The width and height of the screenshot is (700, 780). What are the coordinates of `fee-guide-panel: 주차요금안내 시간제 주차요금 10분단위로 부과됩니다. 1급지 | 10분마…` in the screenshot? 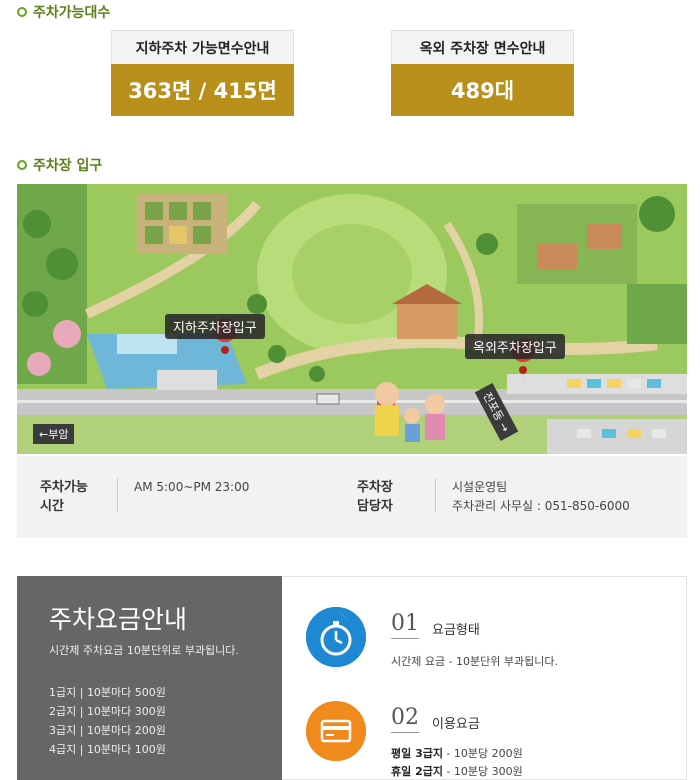 It's located at (149, 678).